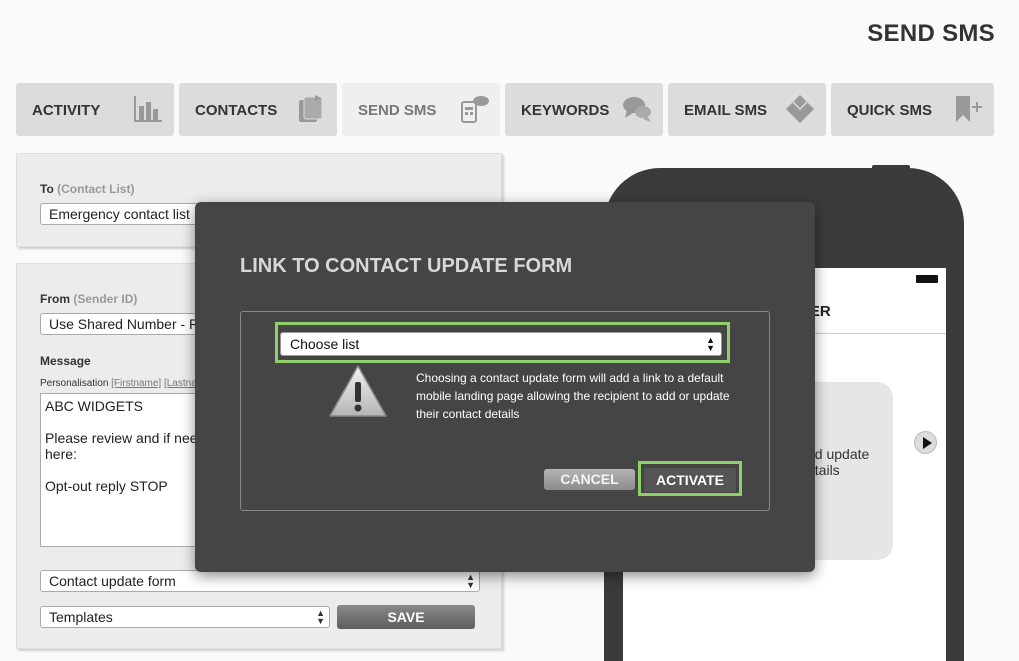 The image size is (1019, 661). I want to click on choose-list-select: Choose list ▲ ▼, so click(501, 344).